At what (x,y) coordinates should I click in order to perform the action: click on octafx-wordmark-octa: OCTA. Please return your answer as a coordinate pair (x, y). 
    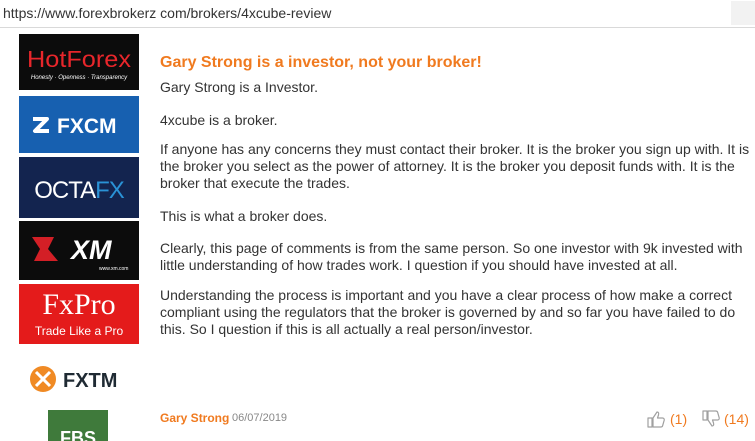
    Looking at the image, I should click on (65, 190).